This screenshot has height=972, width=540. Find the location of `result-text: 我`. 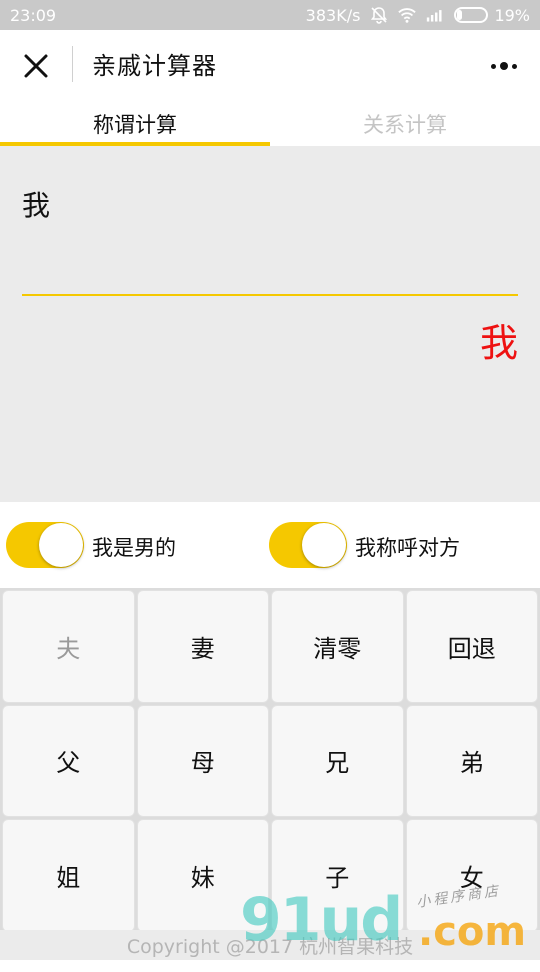

result-text: 我 is located at coordinates (498, 343).